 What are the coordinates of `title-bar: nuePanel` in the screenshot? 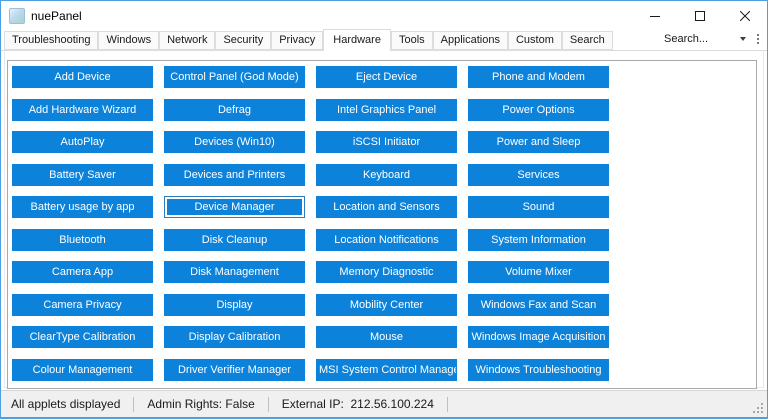 It's located at (384, 15).